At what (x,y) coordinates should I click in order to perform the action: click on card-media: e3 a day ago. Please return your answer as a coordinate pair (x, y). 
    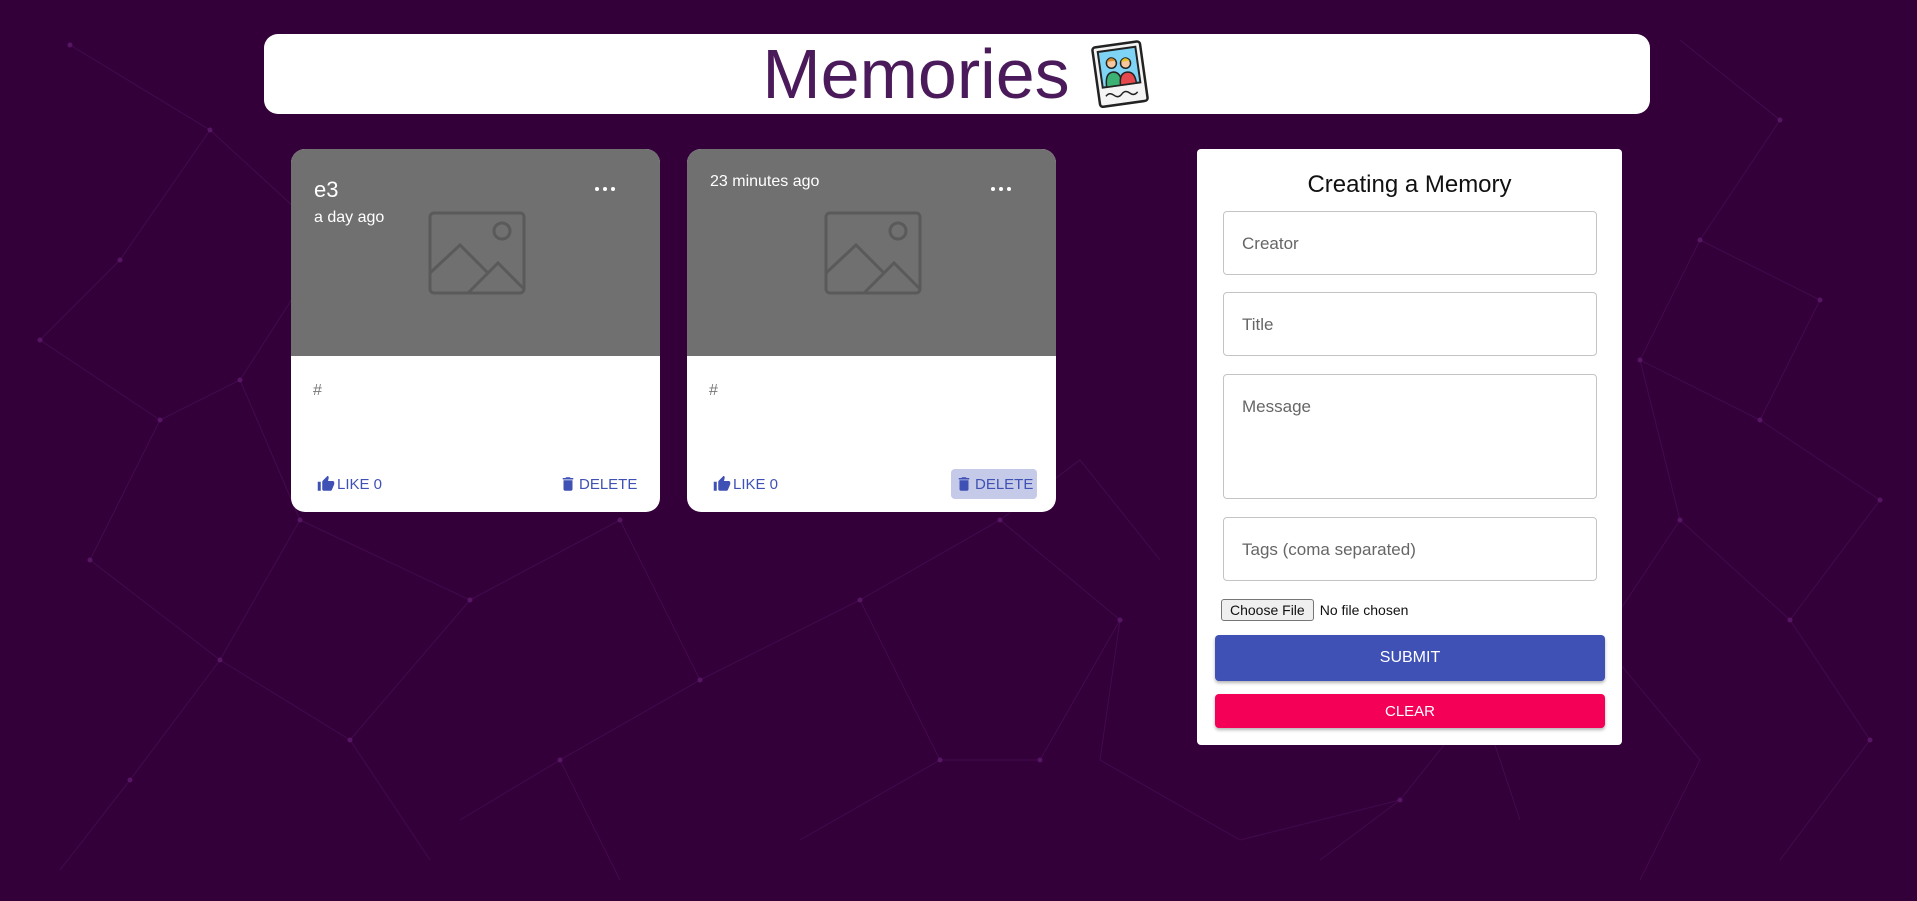
    Looking at the image, I should click on (475, 252).